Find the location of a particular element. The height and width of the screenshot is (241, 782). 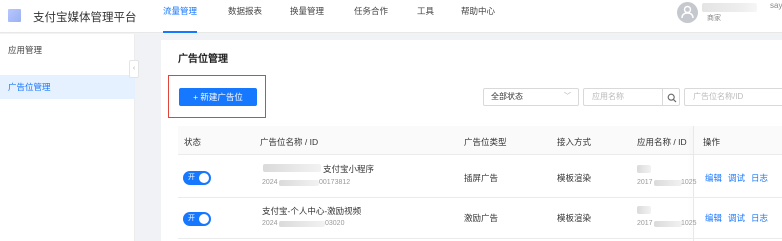

logo-icon is located at coordinates (14, 15).